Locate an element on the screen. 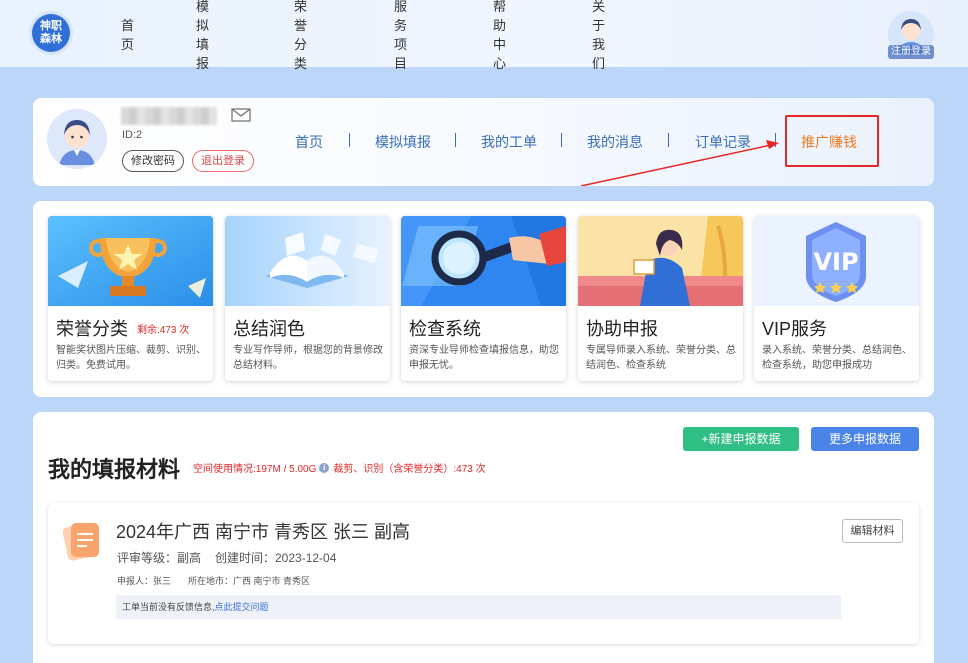 The image size is (968, 663). subnav-item-messages: 我的消息 is located at coordinates (615, 142).